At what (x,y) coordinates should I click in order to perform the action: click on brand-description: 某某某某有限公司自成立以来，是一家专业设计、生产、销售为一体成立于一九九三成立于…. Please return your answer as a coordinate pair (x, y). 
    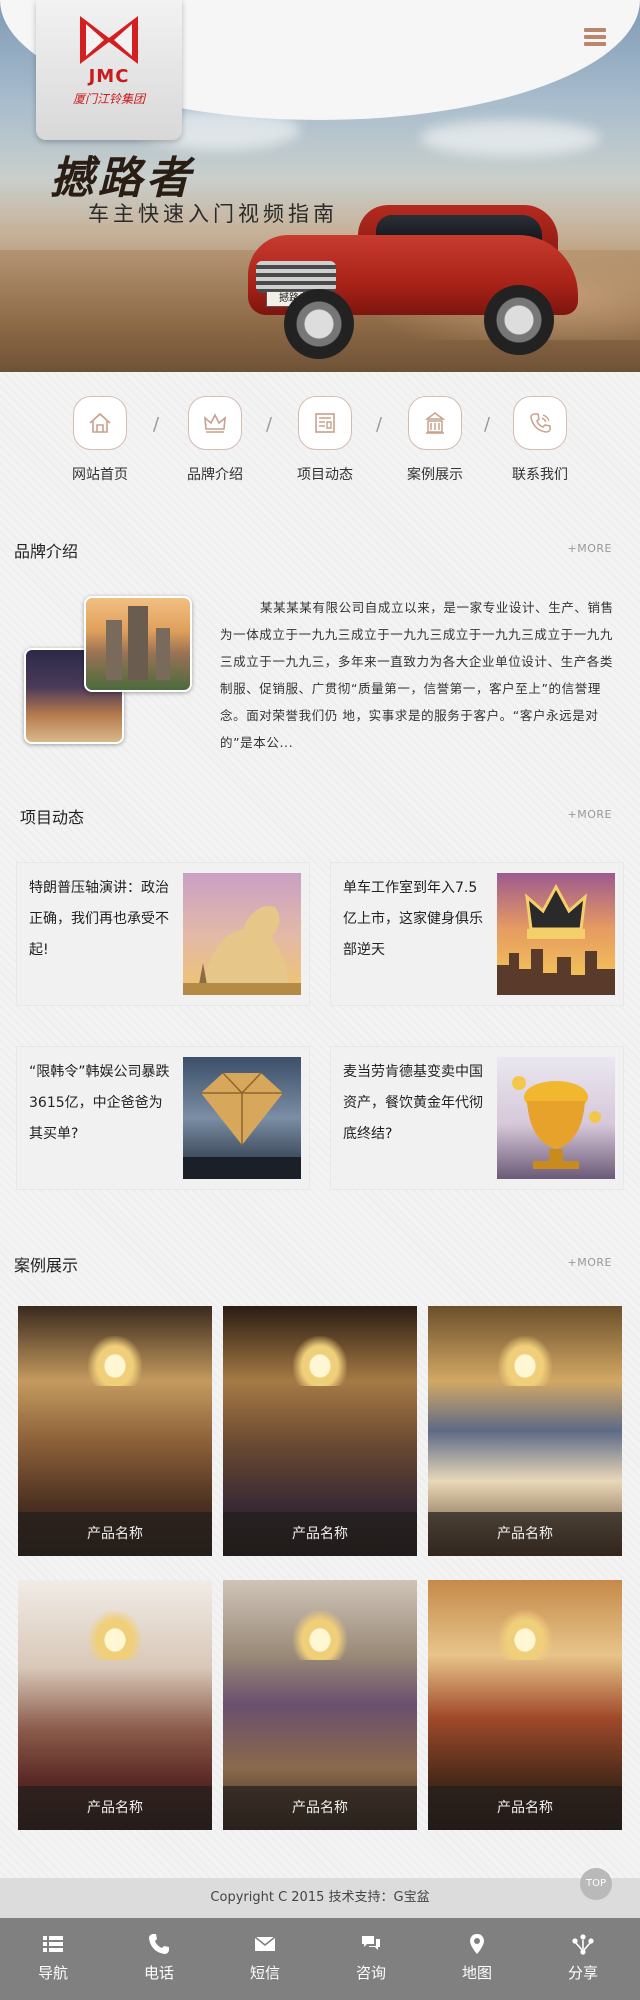
    Looking at the image, I should click on (417, 675).